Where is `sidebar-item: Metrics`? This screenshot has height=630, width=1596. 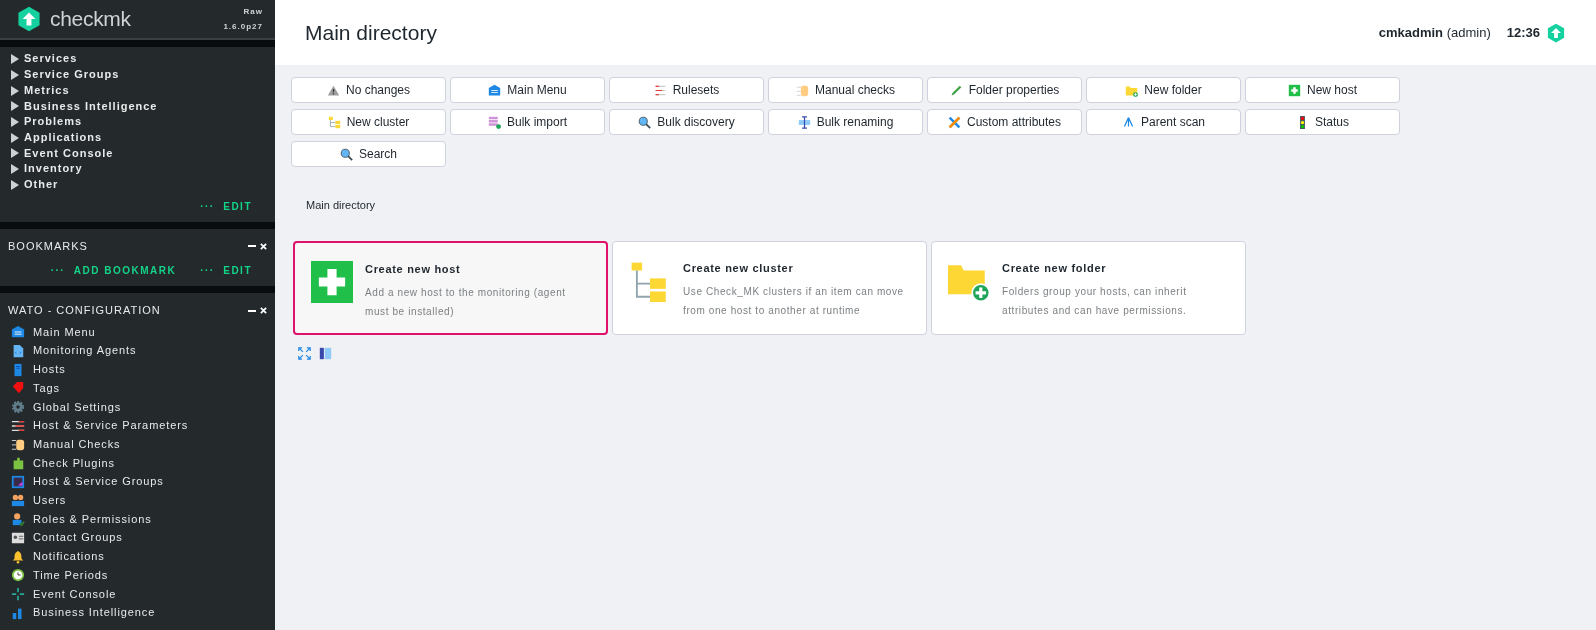
sidebar-item: Metrics is located at coordinates (47, 90).